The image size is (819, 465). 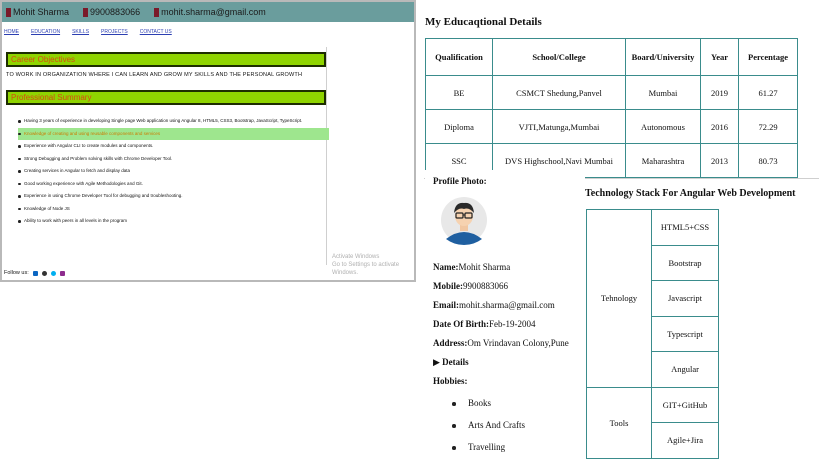 I want to click on nav-projects: PROJECTS, so click(x=114, y=32).